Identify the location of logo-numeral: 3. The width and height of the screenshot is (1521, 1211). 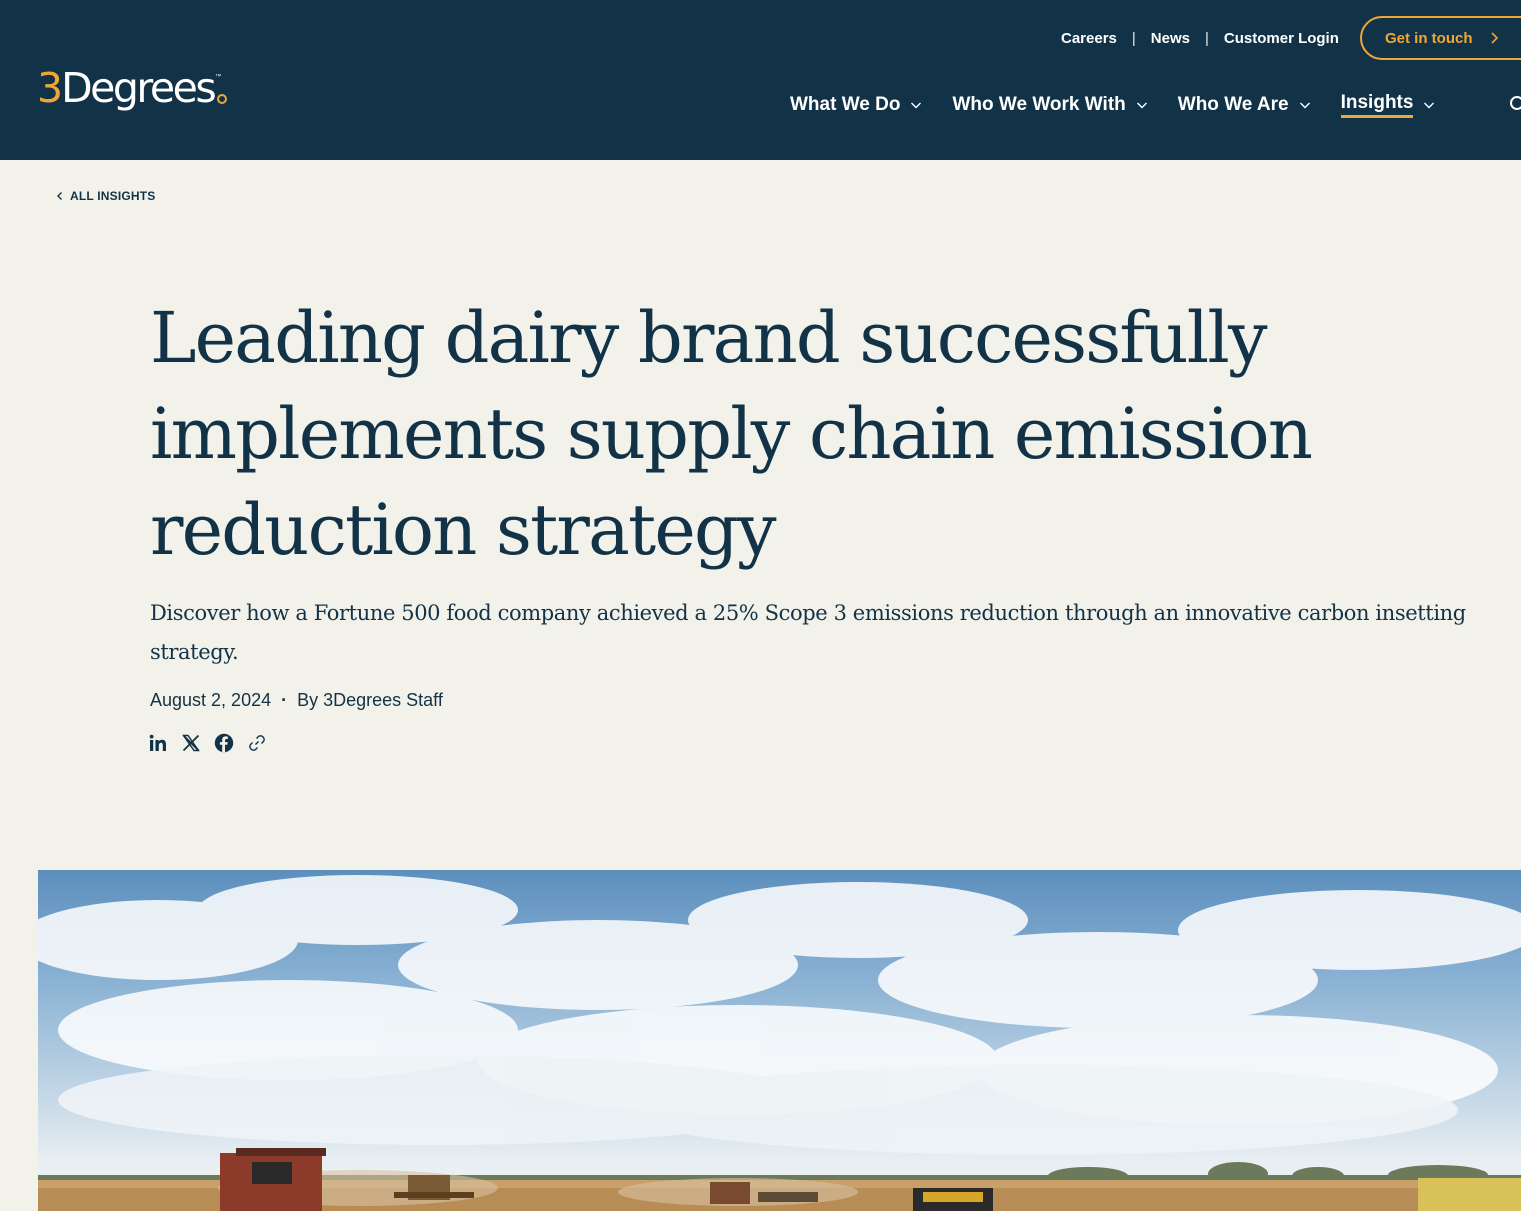
(50, 88).